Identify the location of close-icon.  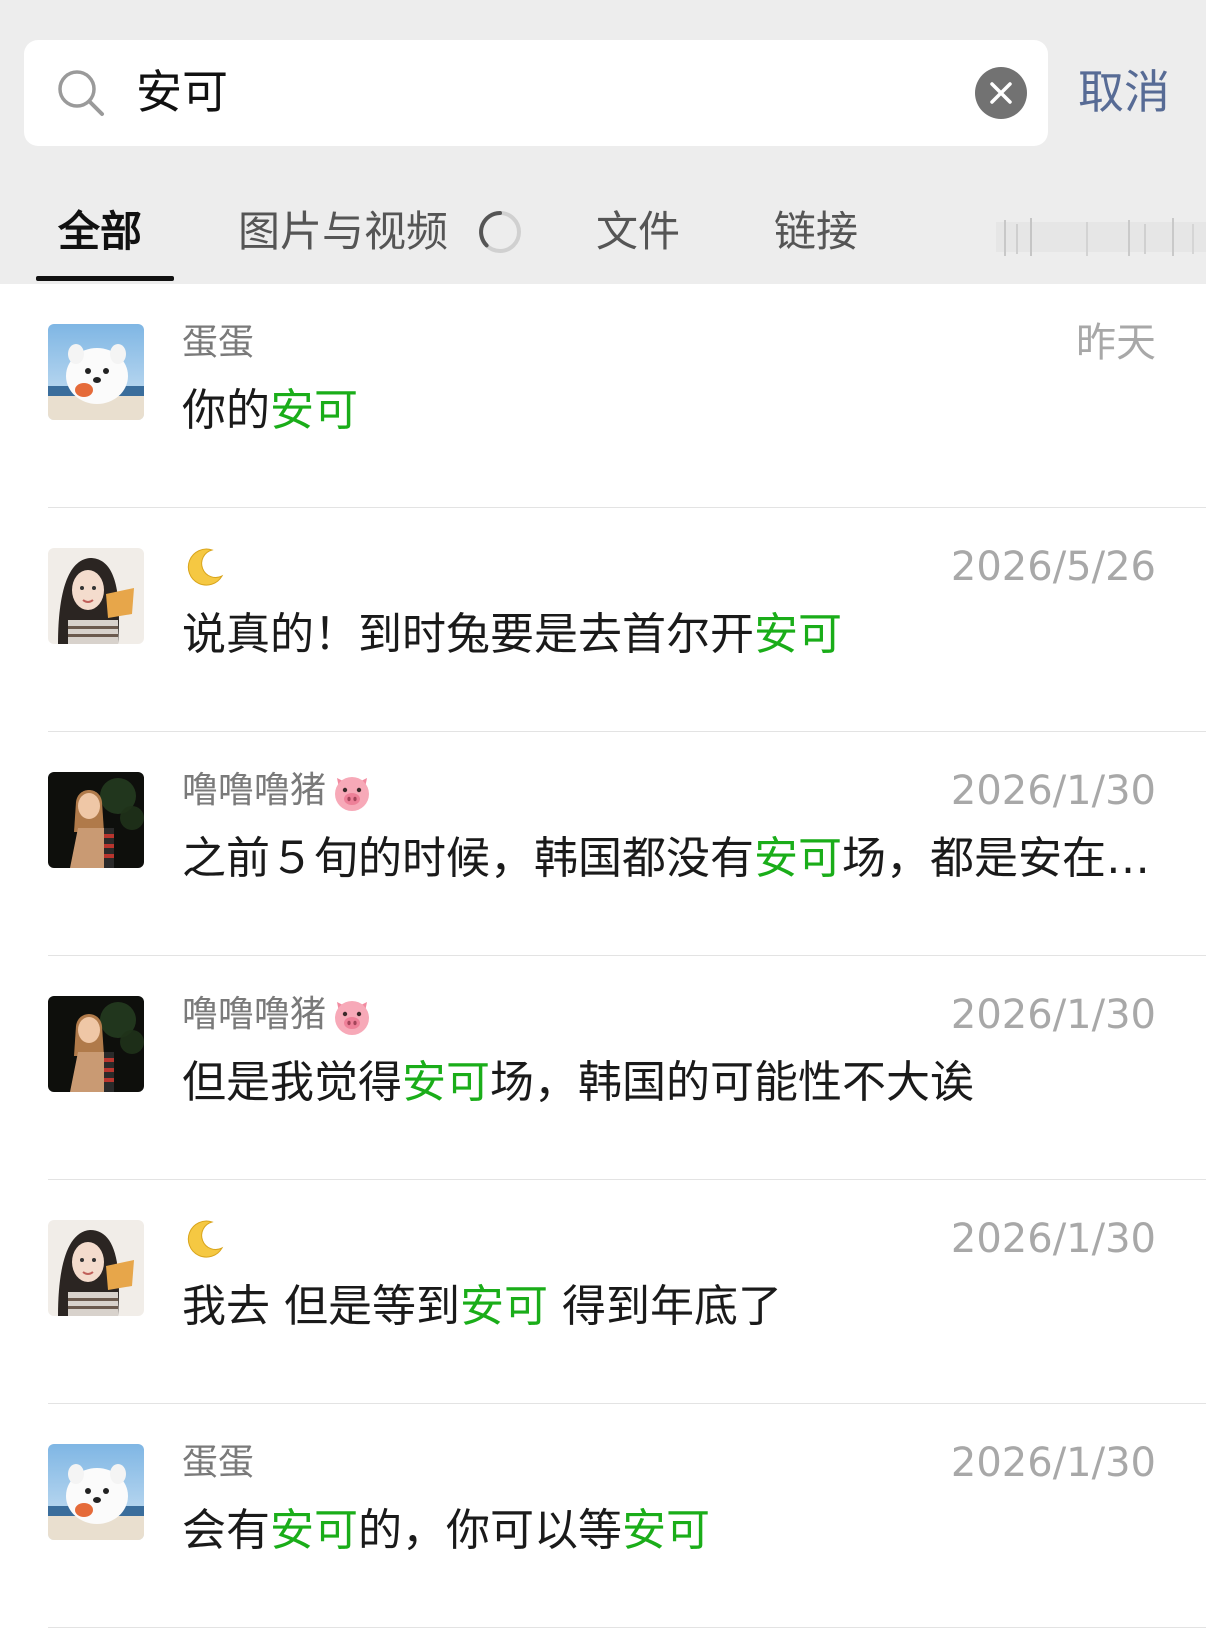
(1001, 93).